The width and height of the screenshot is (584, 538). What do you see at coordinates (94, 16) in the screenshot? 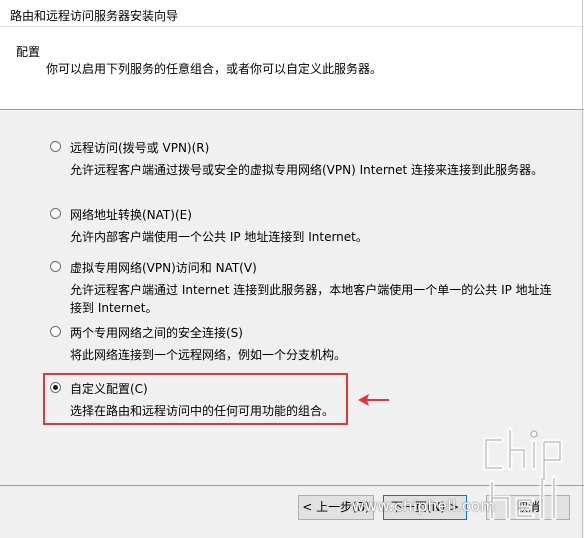
I see `window-title: 路由和远程访问服务器安装向导` at bounding box center [94, 16].